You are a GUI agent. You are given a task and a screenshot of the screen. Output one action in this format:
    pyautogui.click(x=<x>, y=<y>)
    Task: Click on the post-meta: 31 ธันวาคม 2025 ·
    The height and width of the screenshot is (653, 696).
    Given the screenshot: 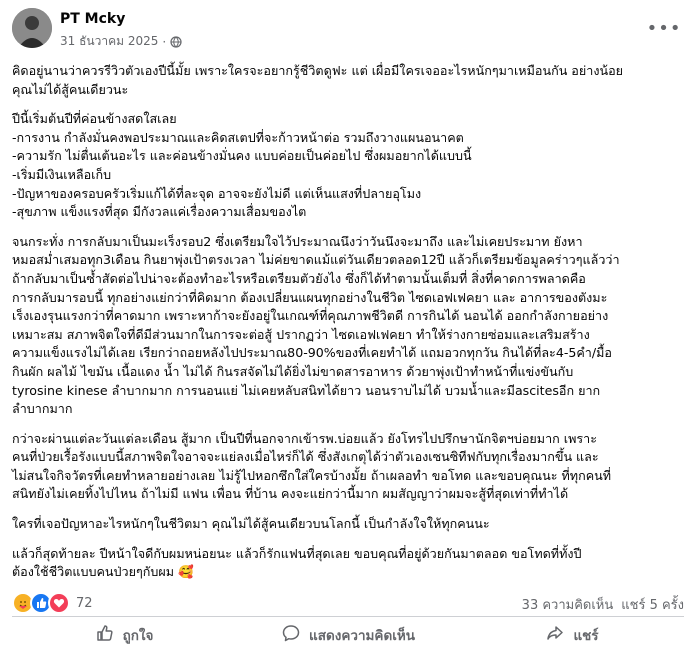 What is the action you would take?
    pyautogui.click(x=121, y=41)
    